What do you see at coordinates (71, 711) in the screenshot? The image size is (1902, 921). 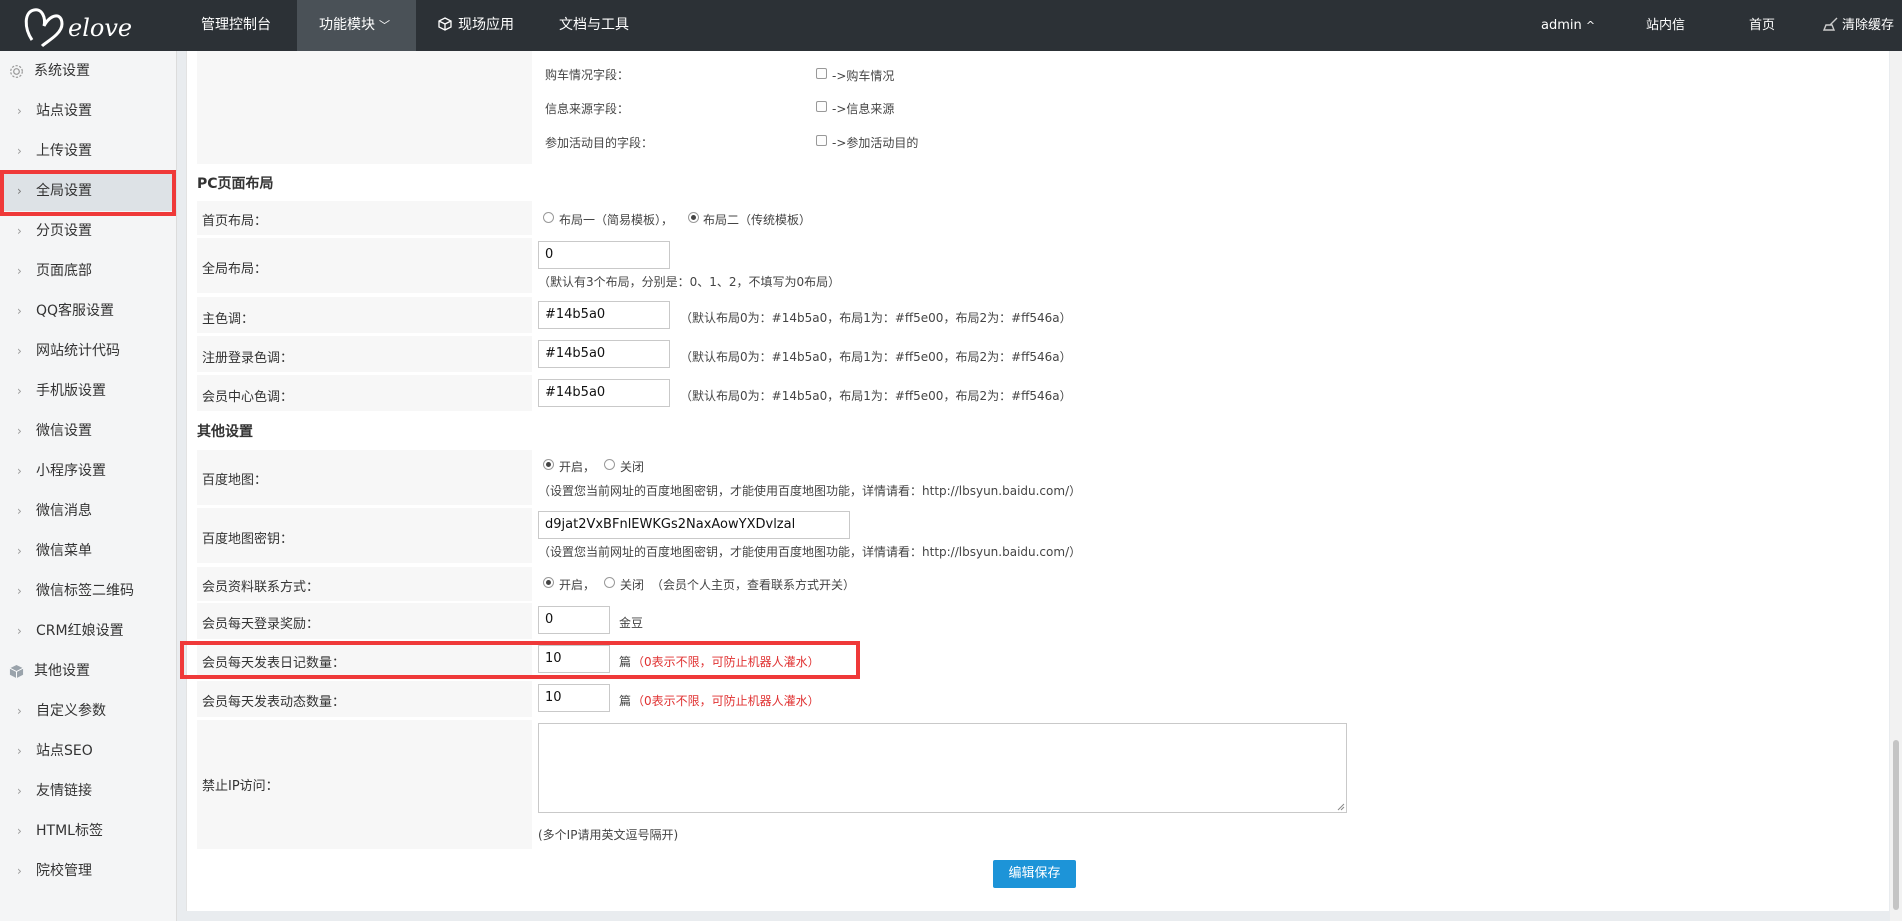 I see `sidebar-item-label: 自定义参数` at bounding box center [71, 711].